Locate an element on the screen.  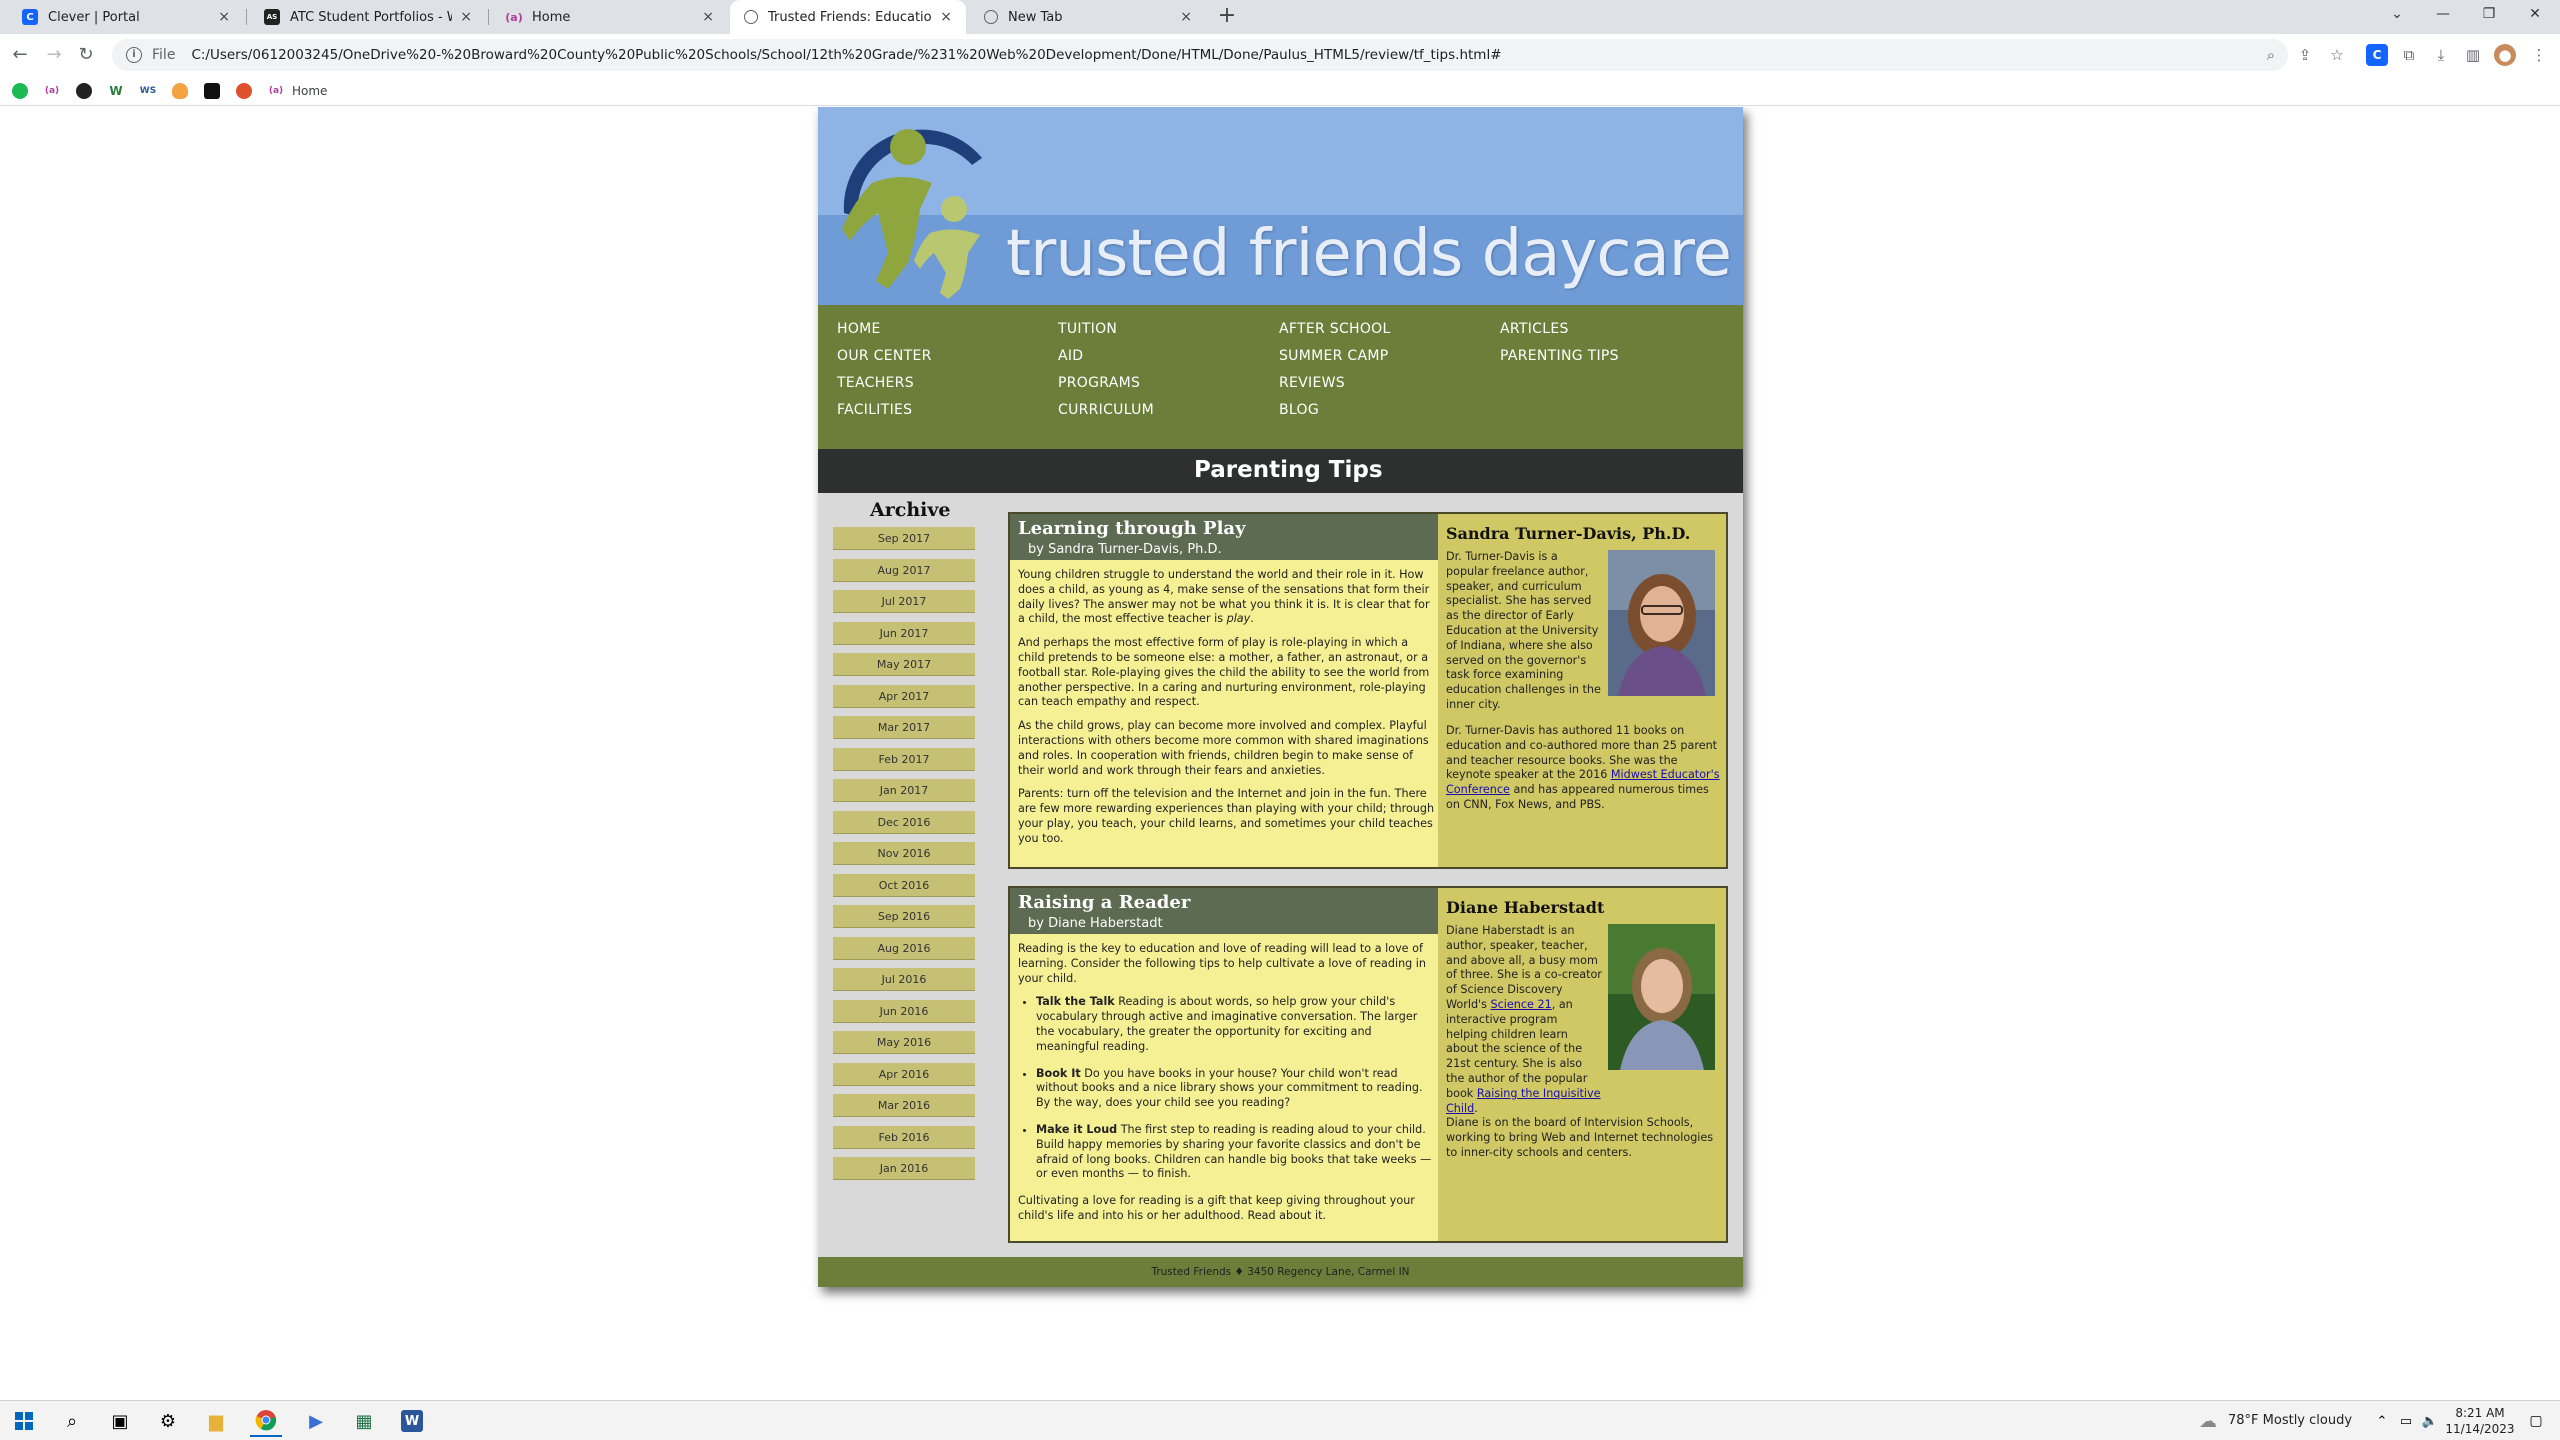
chrome-icon is located at coordinates (266, 1421).